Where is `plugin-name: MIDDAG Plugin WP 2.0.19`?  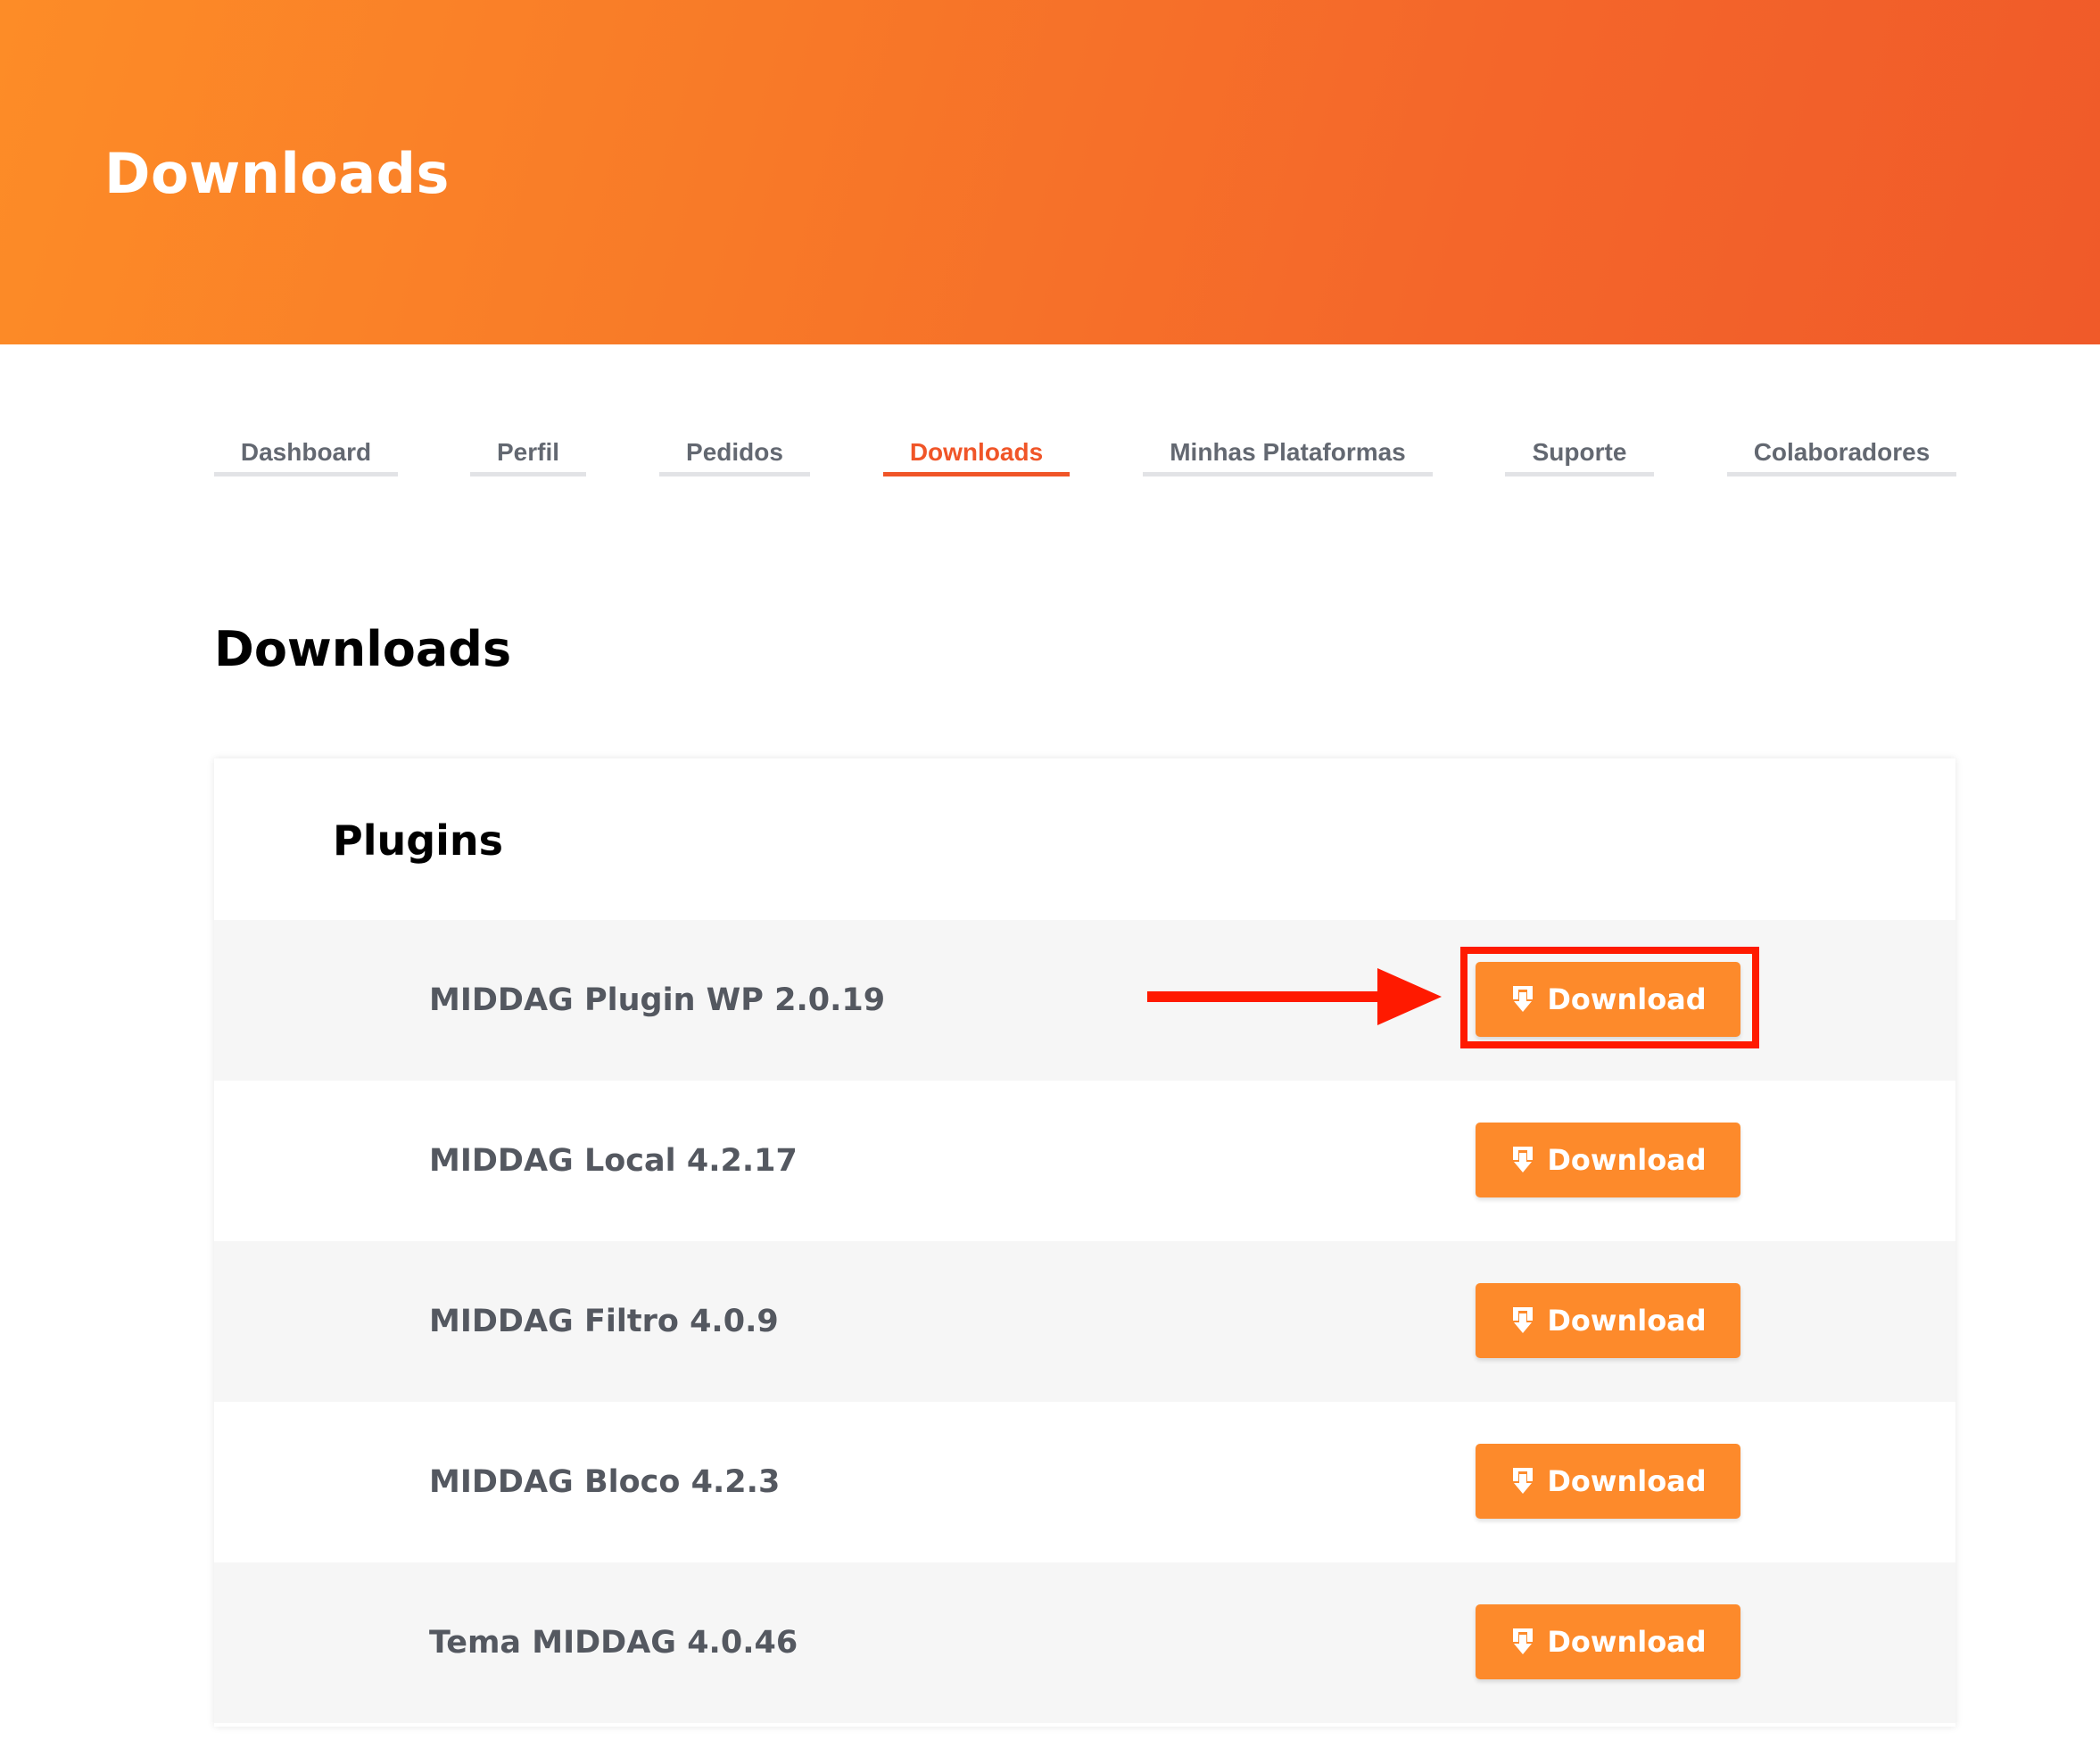
plugin-name: MIDDAG Plugin WP 2.0.19 is located at coordinates (657, 1000).